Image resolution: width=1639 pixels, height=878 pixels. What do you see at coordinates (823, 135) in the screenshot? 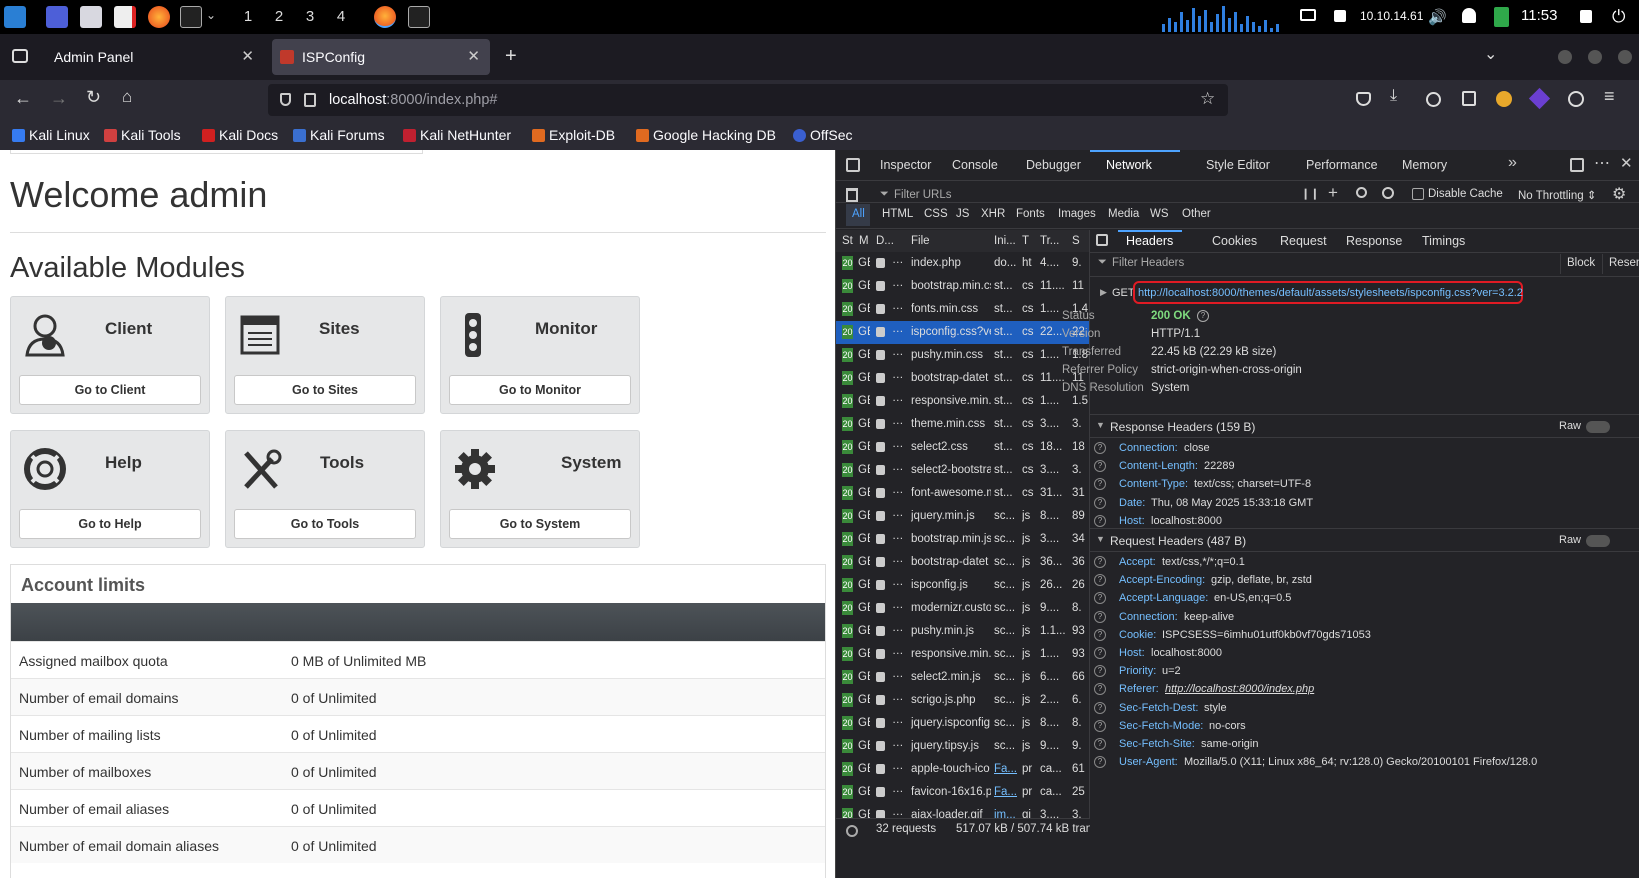
I see `bookmark-offsec: OffSec` at bounding box center [823, 135].